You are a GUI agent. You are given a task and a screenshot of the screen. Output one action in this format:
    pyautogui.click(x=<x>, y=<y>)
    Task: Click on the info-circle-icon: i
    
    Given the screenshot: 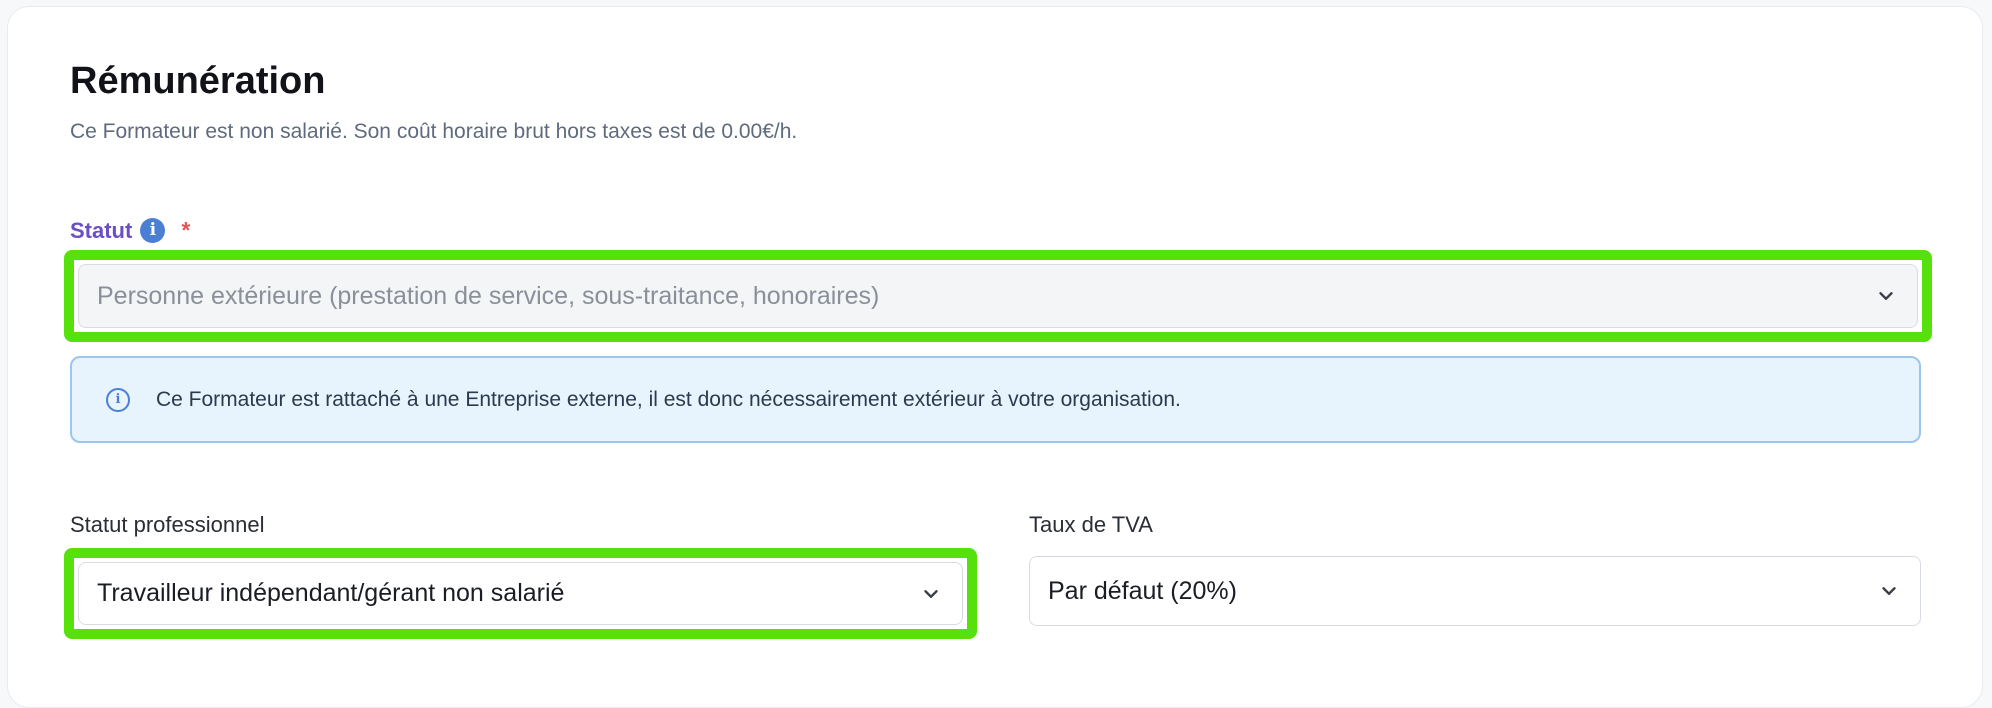 What is the action you would take?
    pyautogui.click(x=153, y=230)
    